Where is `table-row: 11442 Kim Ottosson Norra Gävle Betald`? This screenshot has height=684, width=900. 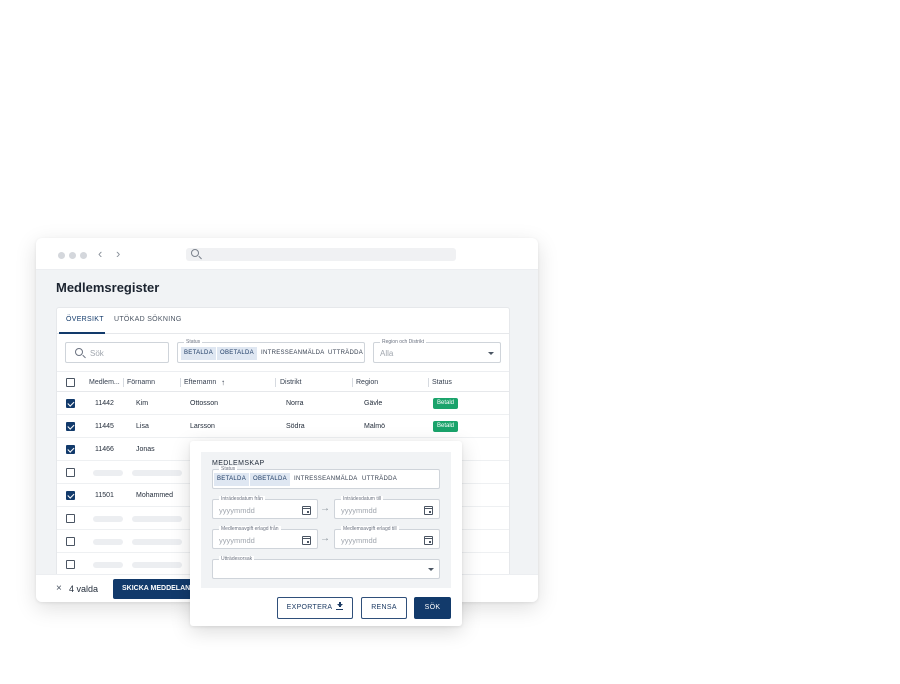
table-row: 11442 Kim Ottosson Norra Gävle Betald is located at coordinates (283, 403).